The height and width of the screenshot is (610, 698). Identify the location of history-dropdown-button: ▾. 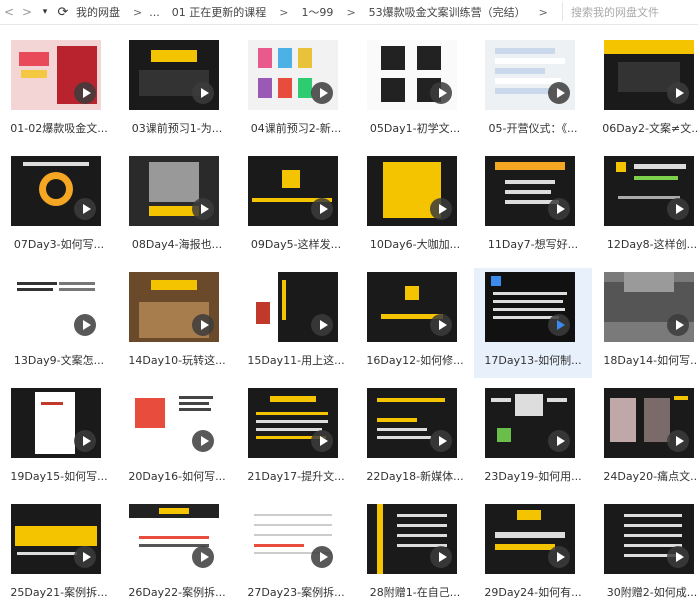
(45, 12).